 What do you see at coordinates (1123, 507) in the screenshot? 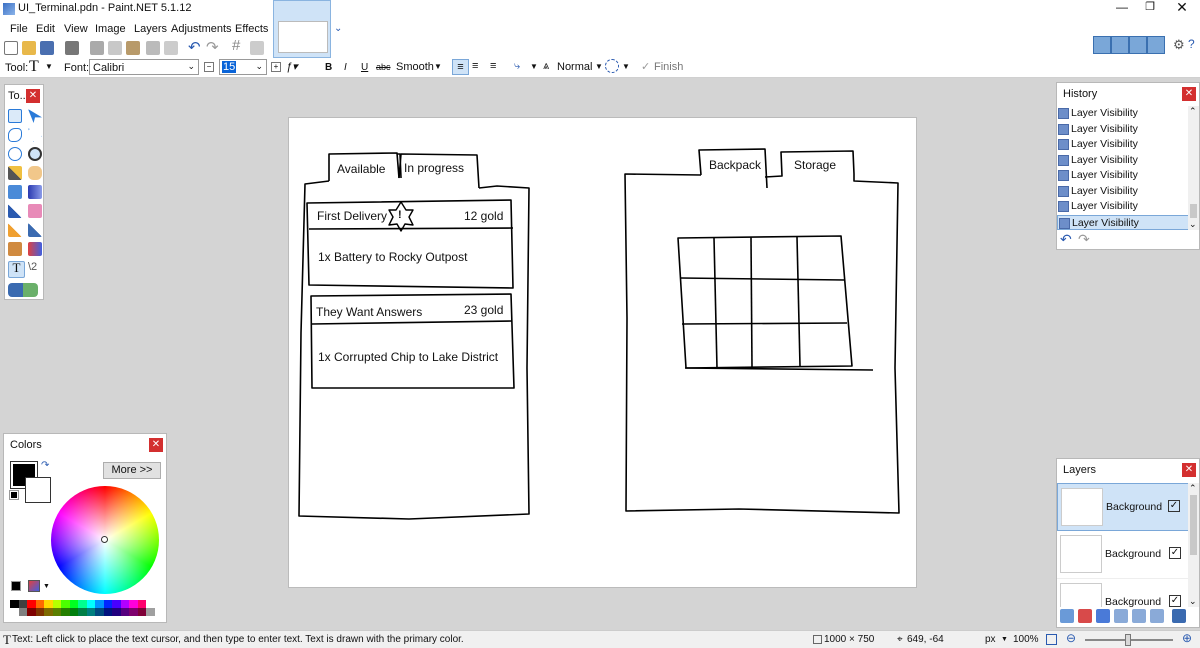
I see `layer-item-selected: Background ✓` at bounding box center [1123, 507].